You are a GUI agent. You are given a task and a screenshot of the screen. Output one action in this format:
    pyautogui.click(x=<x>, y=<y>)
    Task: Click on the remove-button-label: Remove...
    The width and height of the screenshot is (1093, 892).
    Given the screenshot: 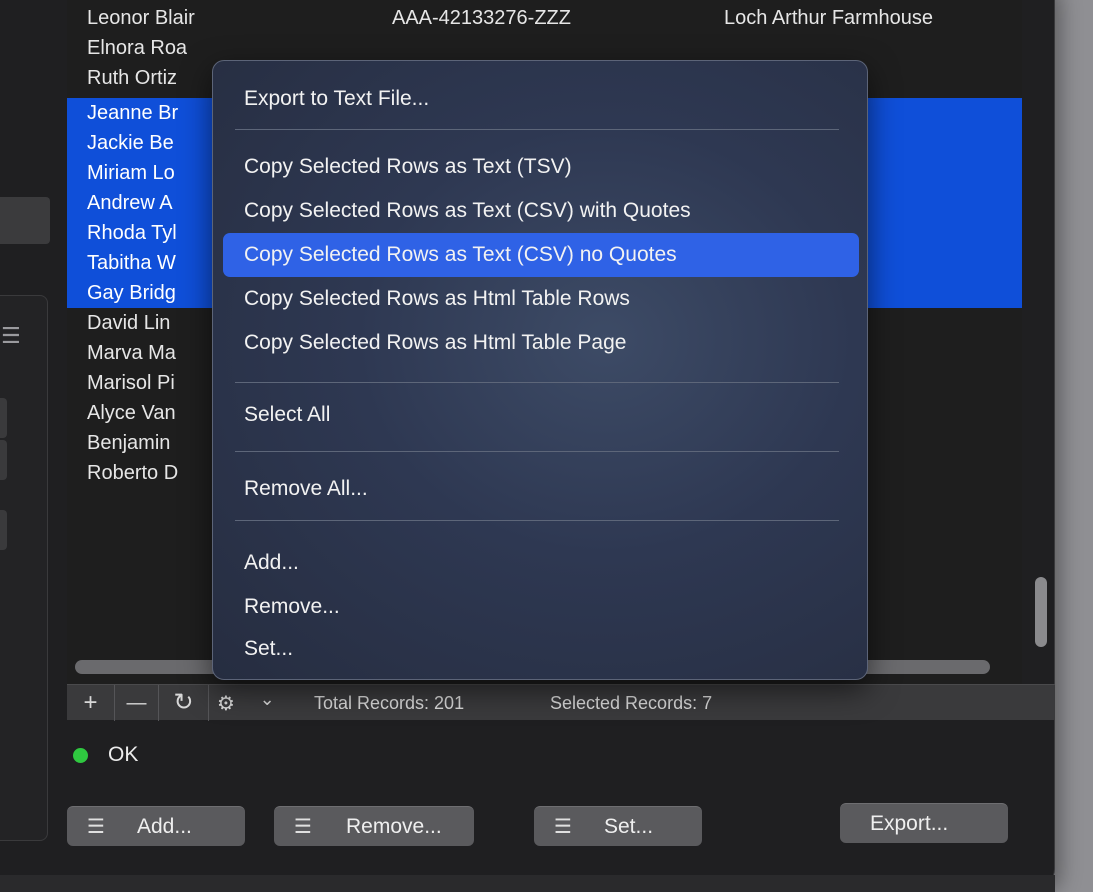 What is the action you would take?
    pyautogui.click(x=394, y=826)
    